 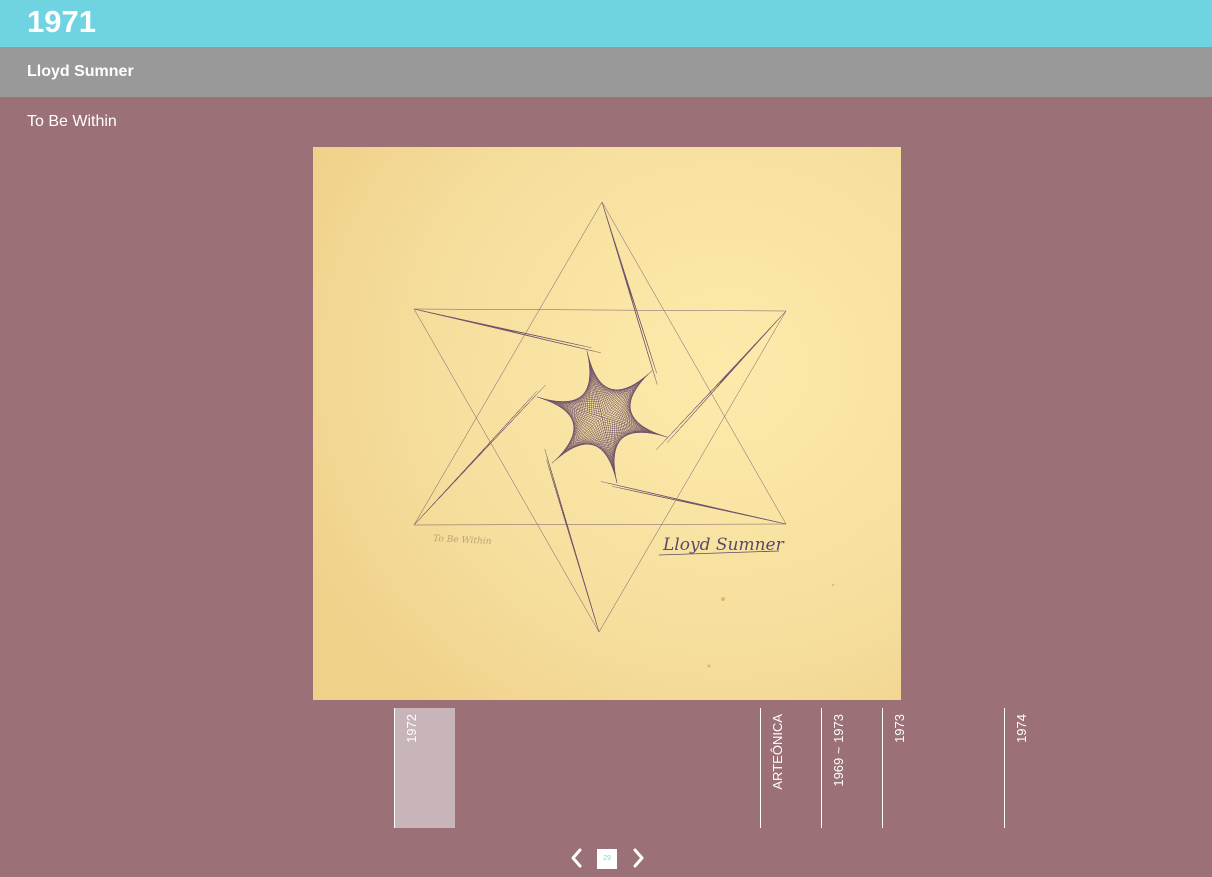 I want to click on artwork-signature: Lloyd Sumner, so click(x=723, y=545).